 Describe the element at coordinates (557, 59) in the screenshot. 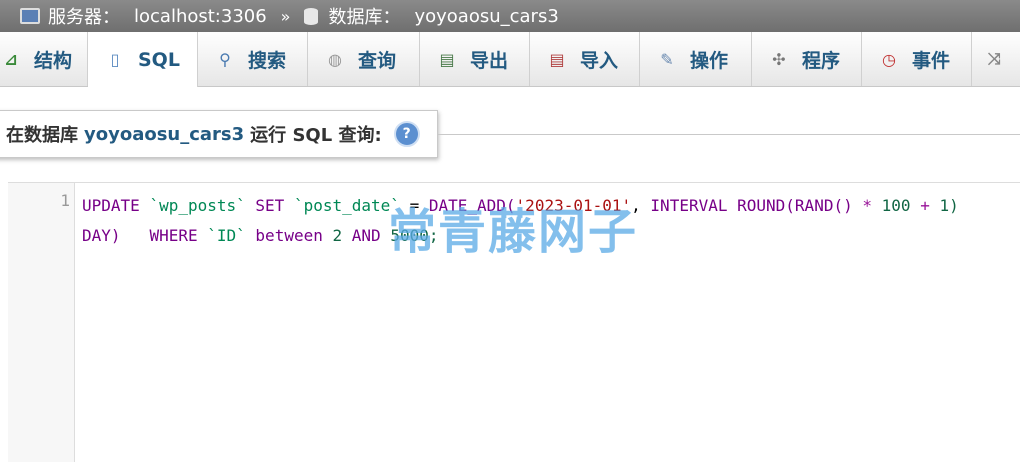

I see `import-icon: ▤` at that location.